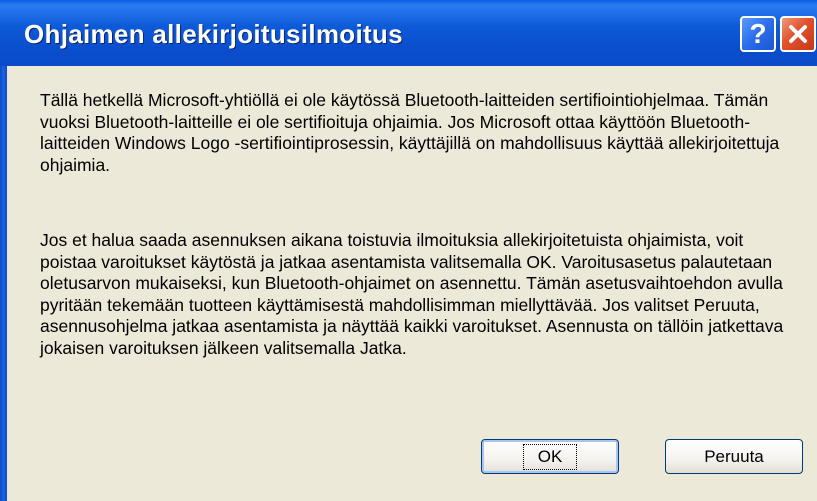  Describe the element at coordinates (408, 33) in the screenshot. I see `title-bar: Ohjaimen allekirjoitusilmoitus ?` at that location.